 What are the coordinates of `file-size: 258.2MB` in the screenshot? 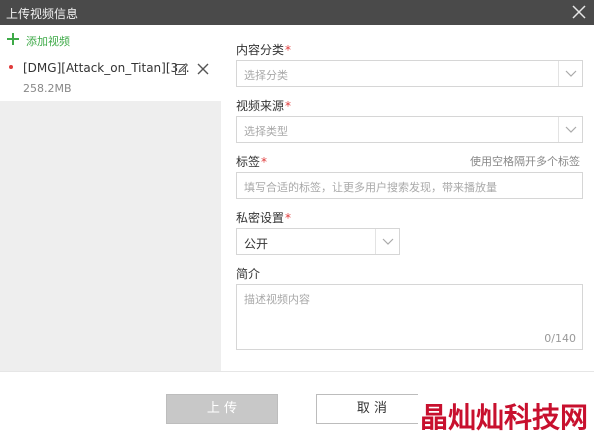 It's located at (47, 88).